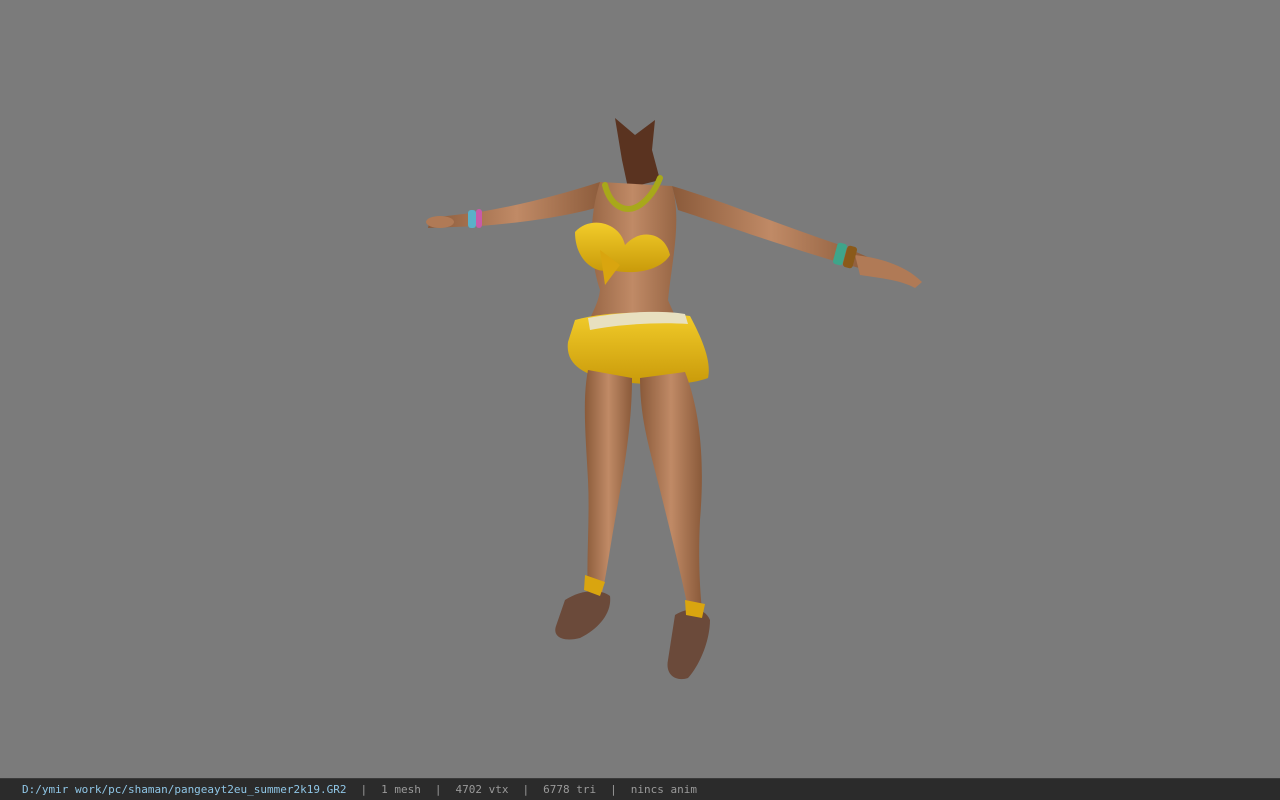 Image resolution: width=1280 pixels, height=800 pixels. I want to click on right-leg, so click(671, 491).